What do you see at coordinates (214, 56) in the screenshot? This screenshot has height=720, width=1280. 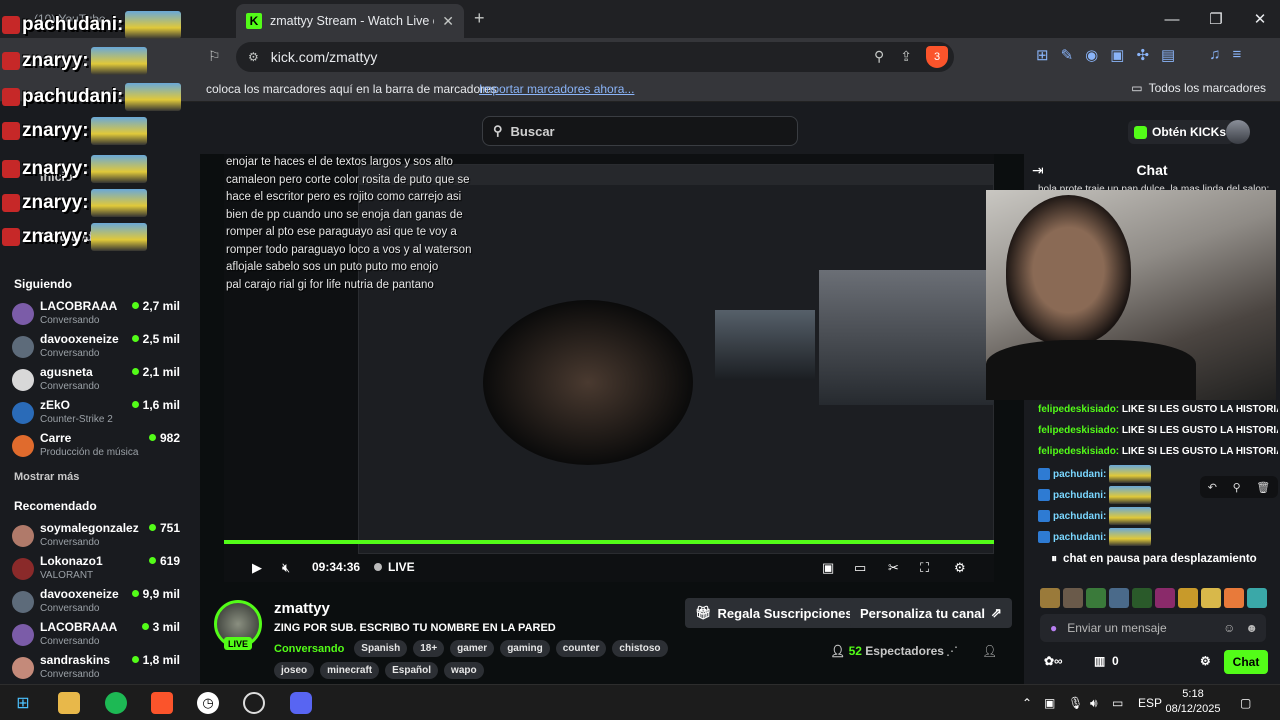 I see `bookmark-icon: ⚐` at bounding box center [214, 56].